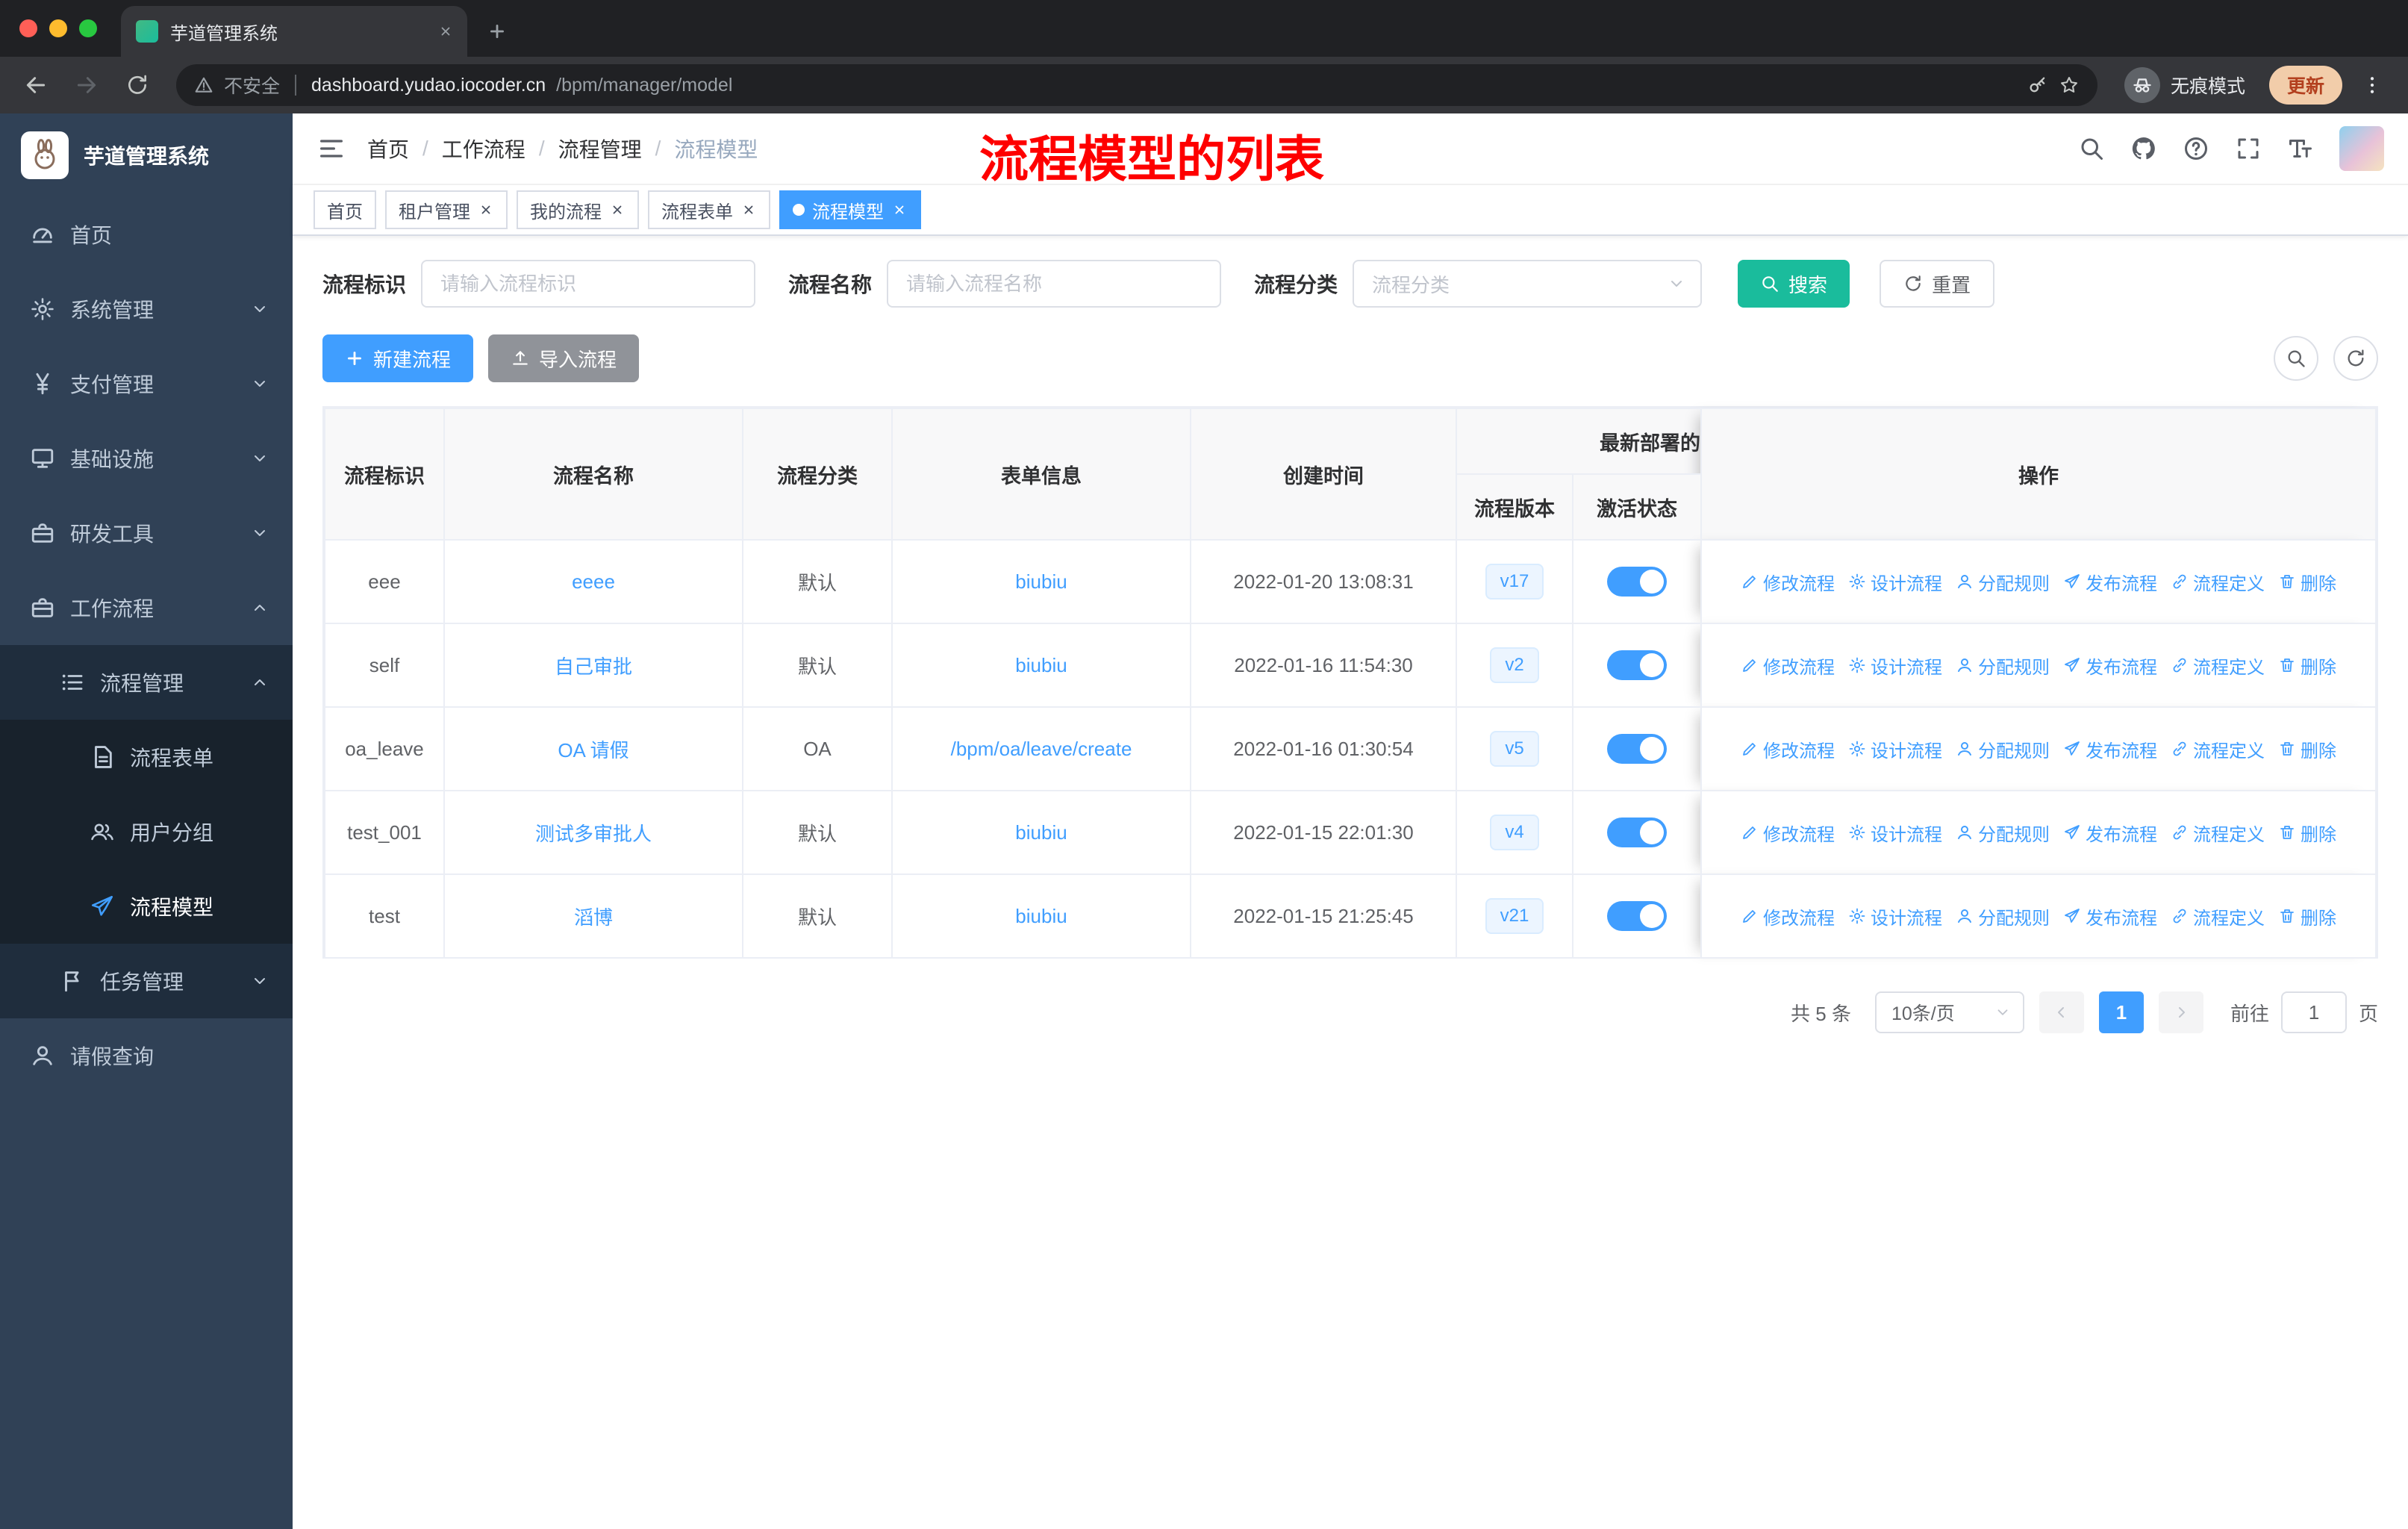 This screenshot has width=2408, height=1529. Describe the element at coordinates (2300, 148) in the screenshot. I see `font-size-icon` at that location.